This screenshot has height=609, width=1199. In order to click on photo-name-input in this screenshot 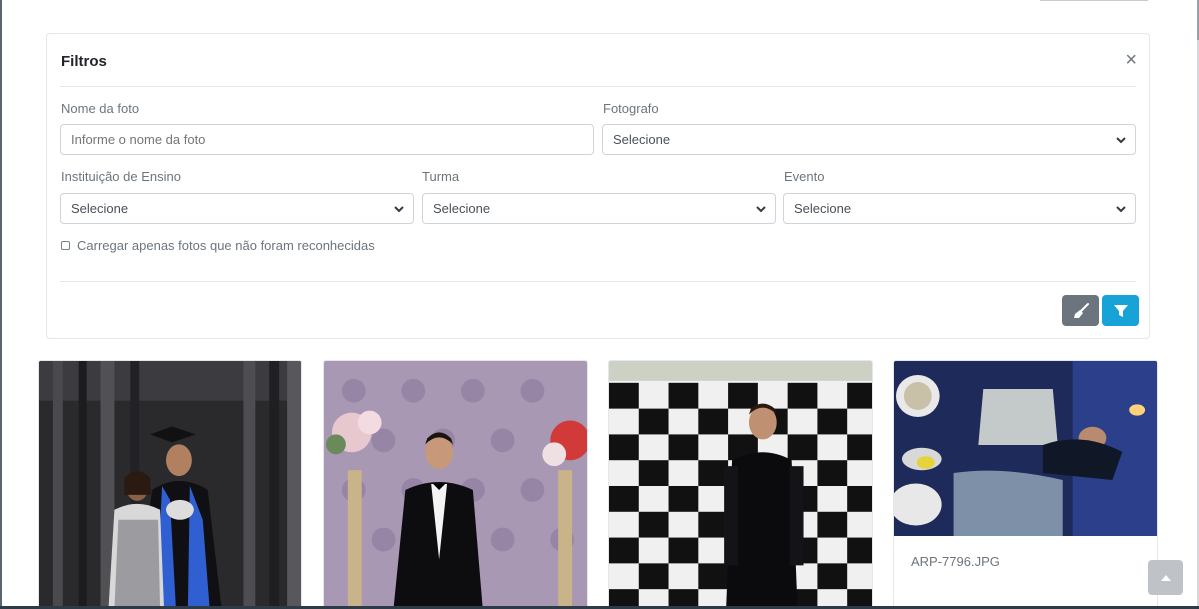, I will do `click(327, 139)`.